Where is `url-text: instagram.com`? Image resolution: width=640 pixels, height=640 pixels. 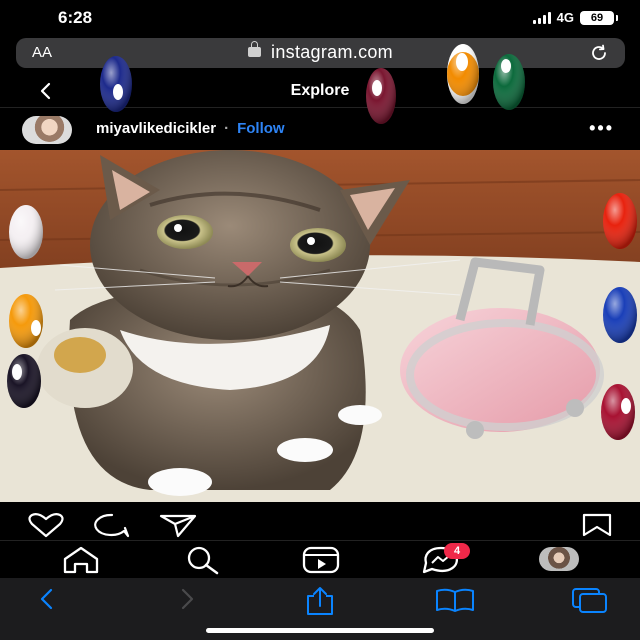
url-text: instagram.com is located at coordinates (332, 52).